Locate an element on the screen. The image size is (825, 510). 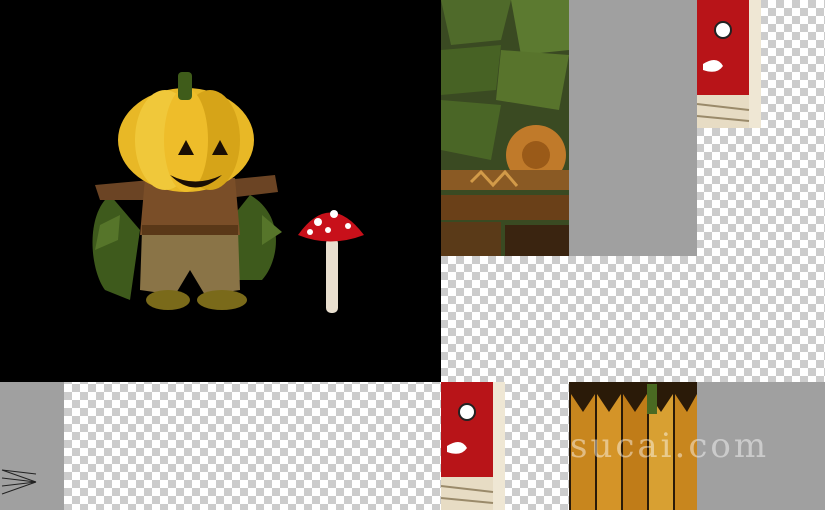
pumpkin-scarecrow-character-icon is located at coordinates (187, 191).